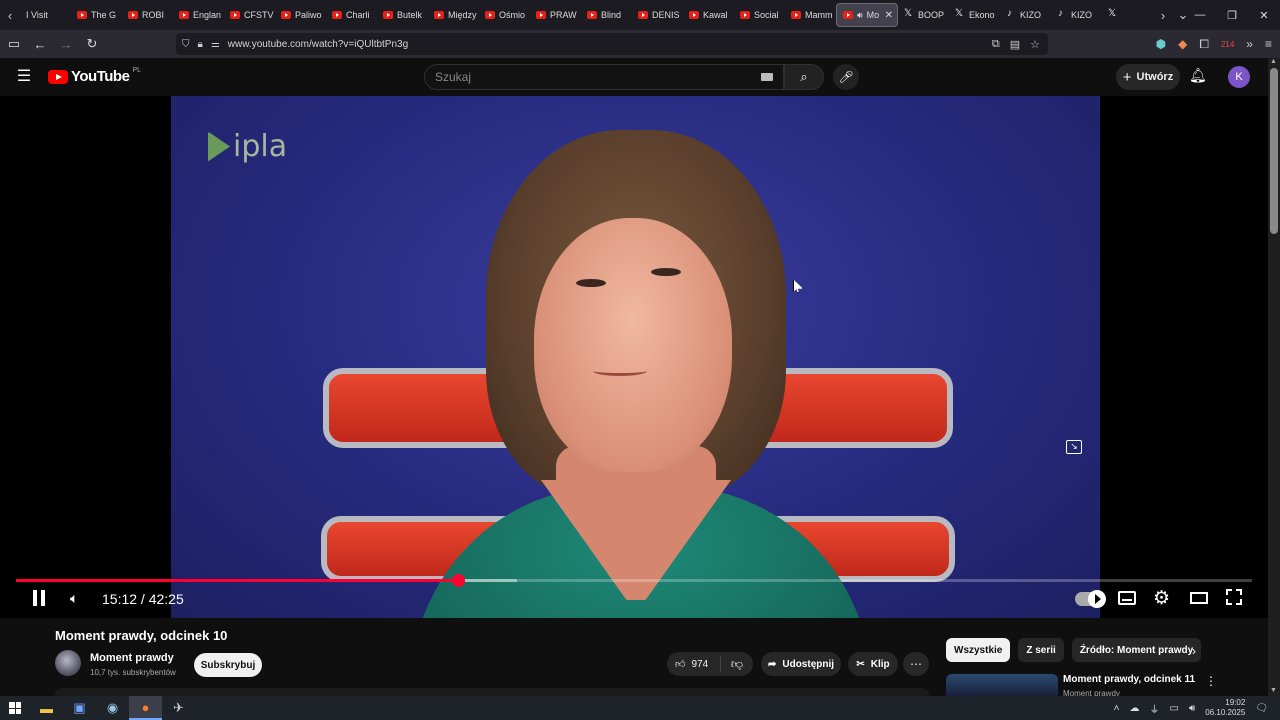 The height and width of the screenshot is (720, 1280). Describe the element at coordinates (402, 15) in the screenshot. I see `browser-tab: Butelk` at that location.